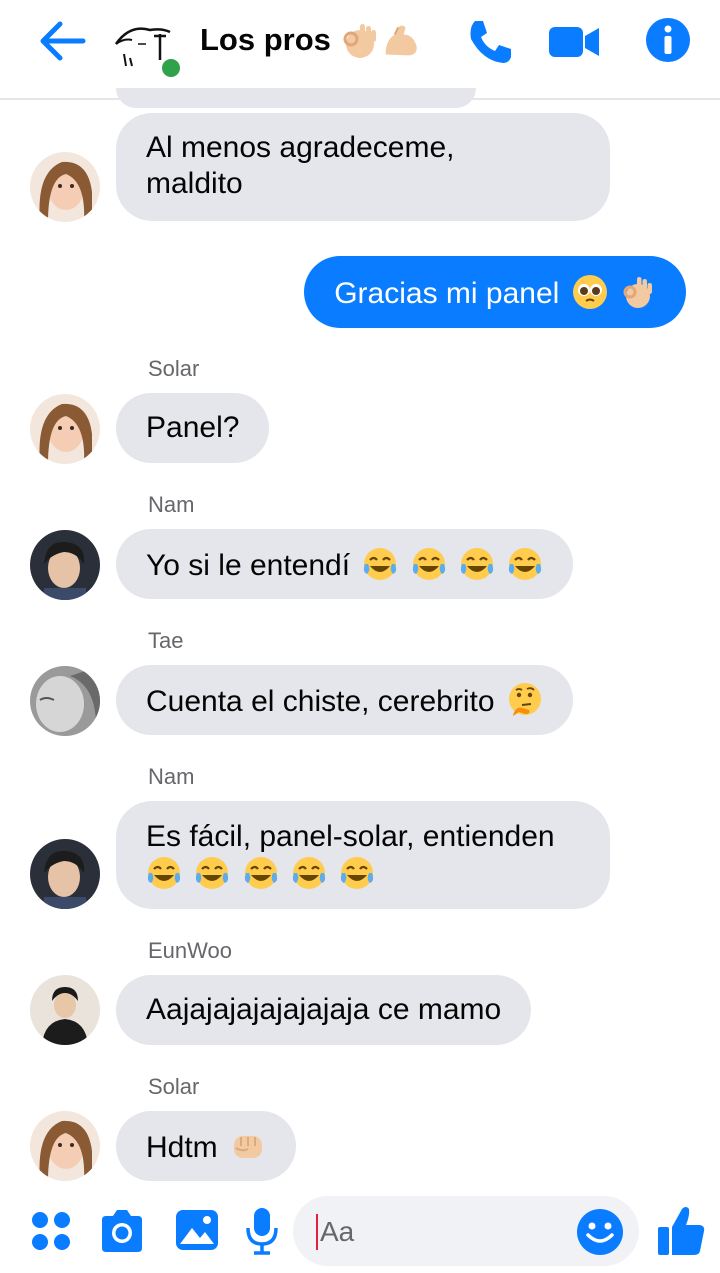  I want to click on previous-message-stub, so click(296, 98).